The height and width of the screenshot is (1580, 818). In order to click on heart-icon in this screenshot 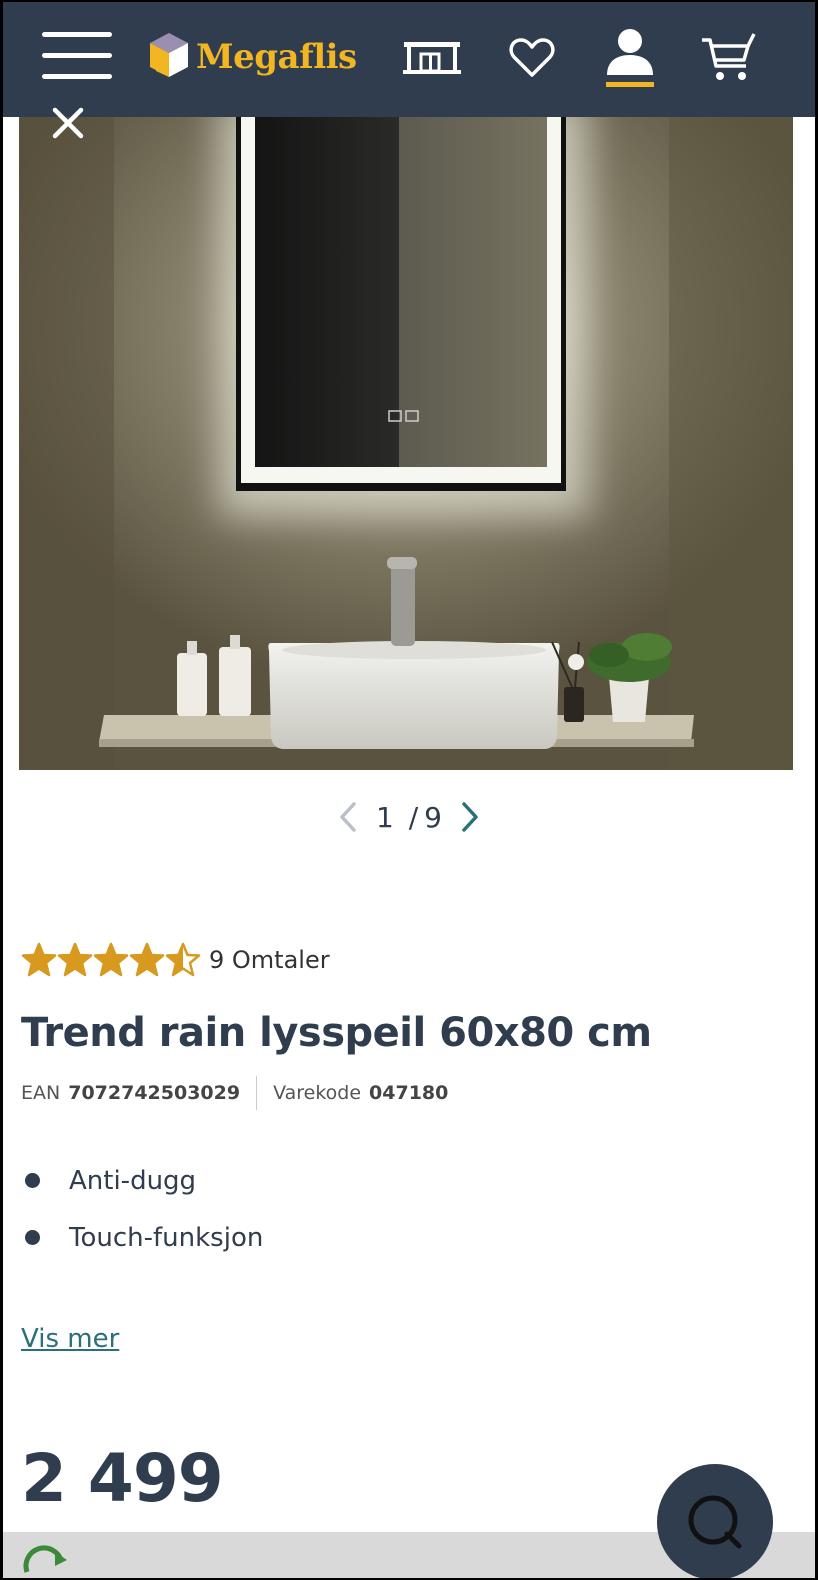, I will do `click(532, 58)`.